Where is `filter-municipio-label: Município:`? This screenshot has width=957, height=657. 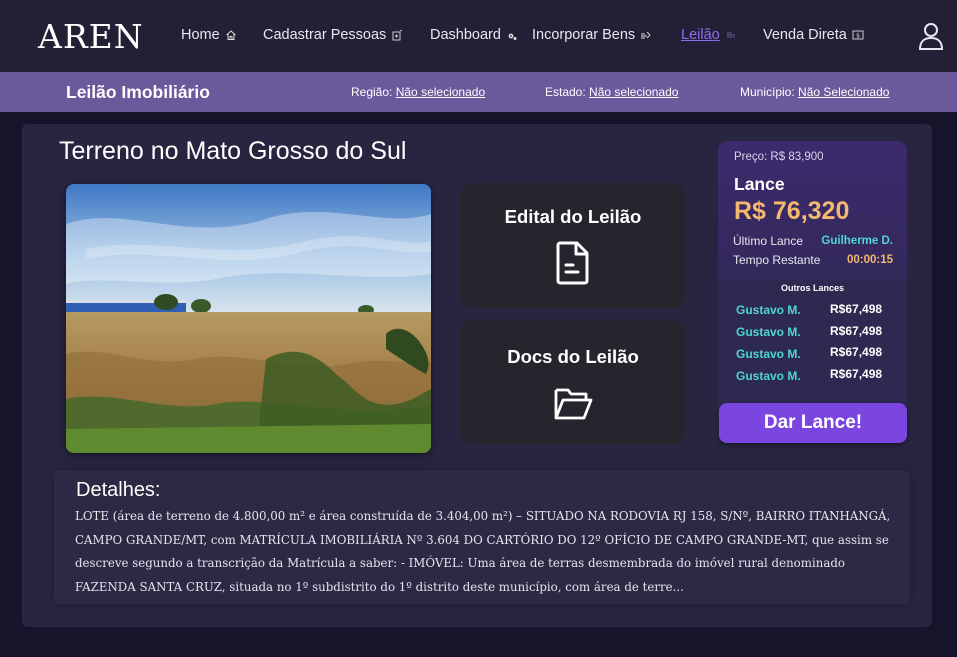 filter-municipio-label: Município: is located at coordinates (767, 92).